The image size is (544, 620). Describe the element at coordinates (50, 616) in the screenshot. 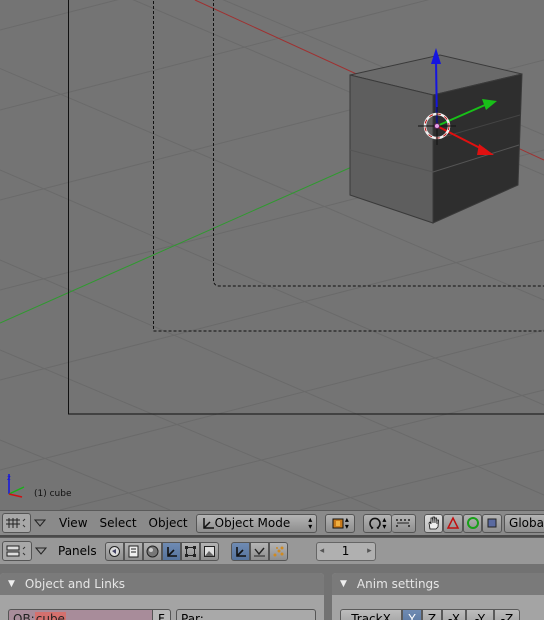

I see `object-name-value: cube` at that location.